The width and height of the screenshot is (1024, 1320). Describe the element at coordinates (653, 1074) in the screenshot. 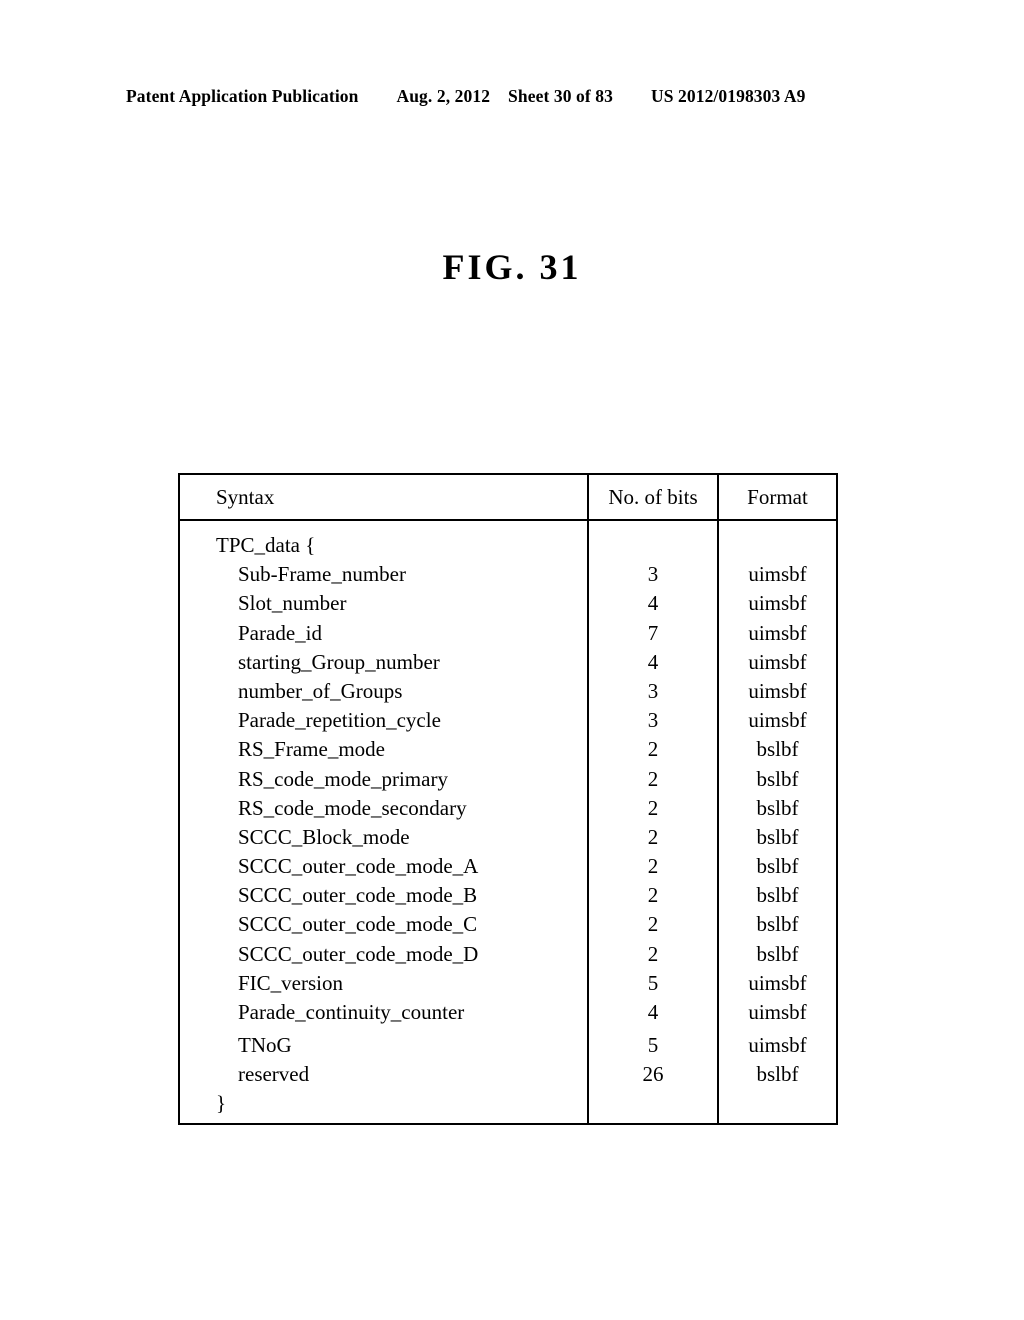

I see `bits-line: 26` at that location.